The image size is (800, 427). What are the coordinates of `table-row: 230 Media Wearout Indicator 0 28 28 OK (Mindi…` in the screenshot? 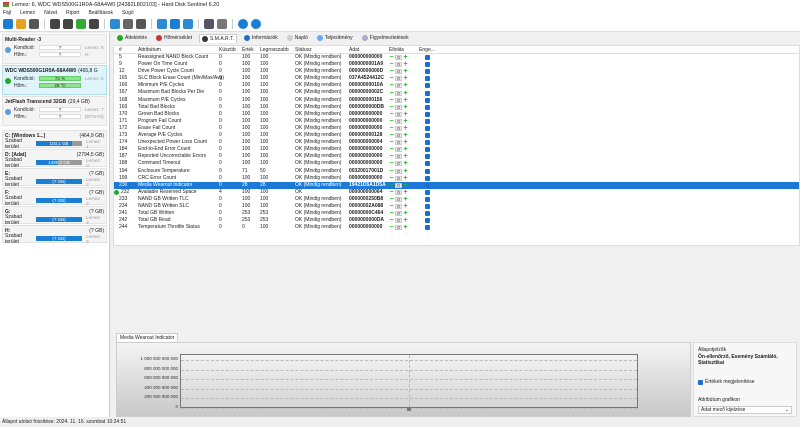 It's located at (456, 185).